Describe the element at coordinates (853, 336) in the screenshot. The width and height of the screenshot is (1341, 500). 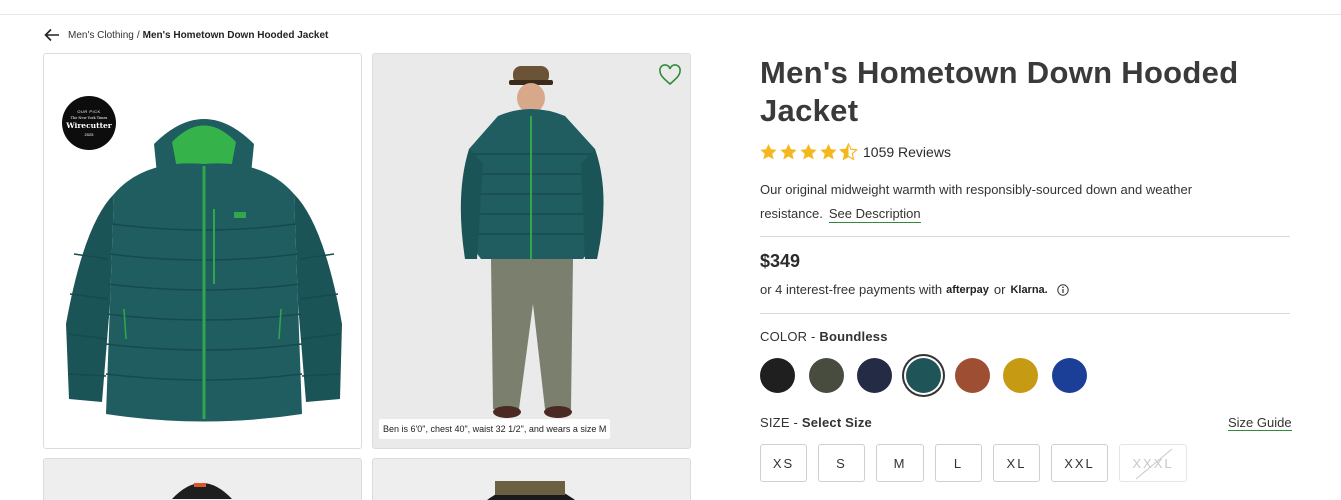
I see `selected-color-name: Boundless` at that location.